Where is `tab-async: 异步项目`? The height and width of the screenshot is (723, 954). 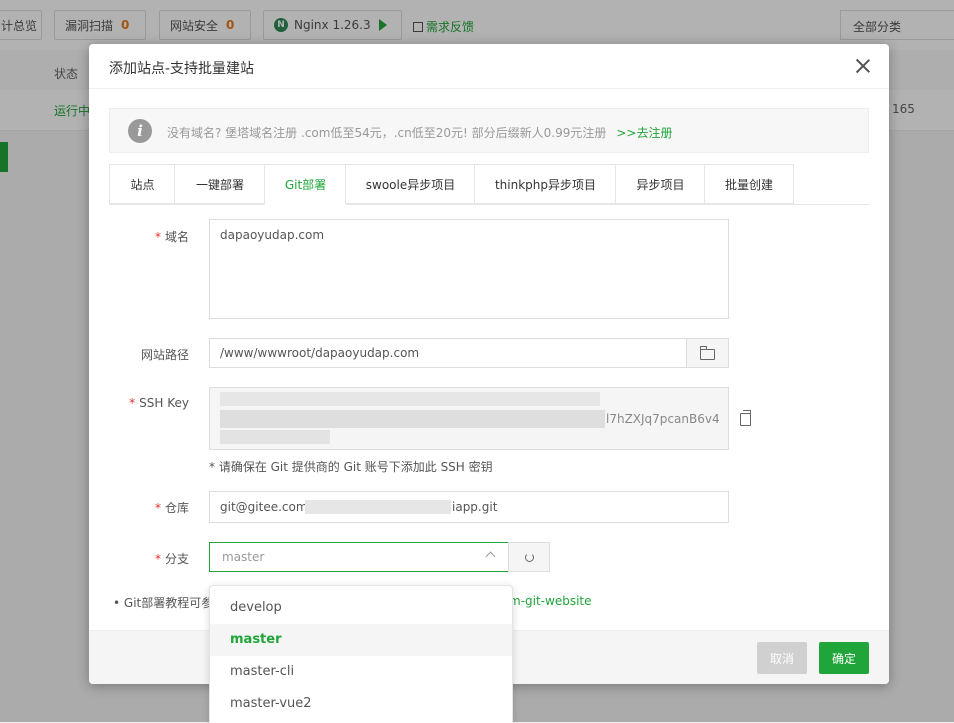 tab-async: 异步项目 is located at coordinates (660, 184).